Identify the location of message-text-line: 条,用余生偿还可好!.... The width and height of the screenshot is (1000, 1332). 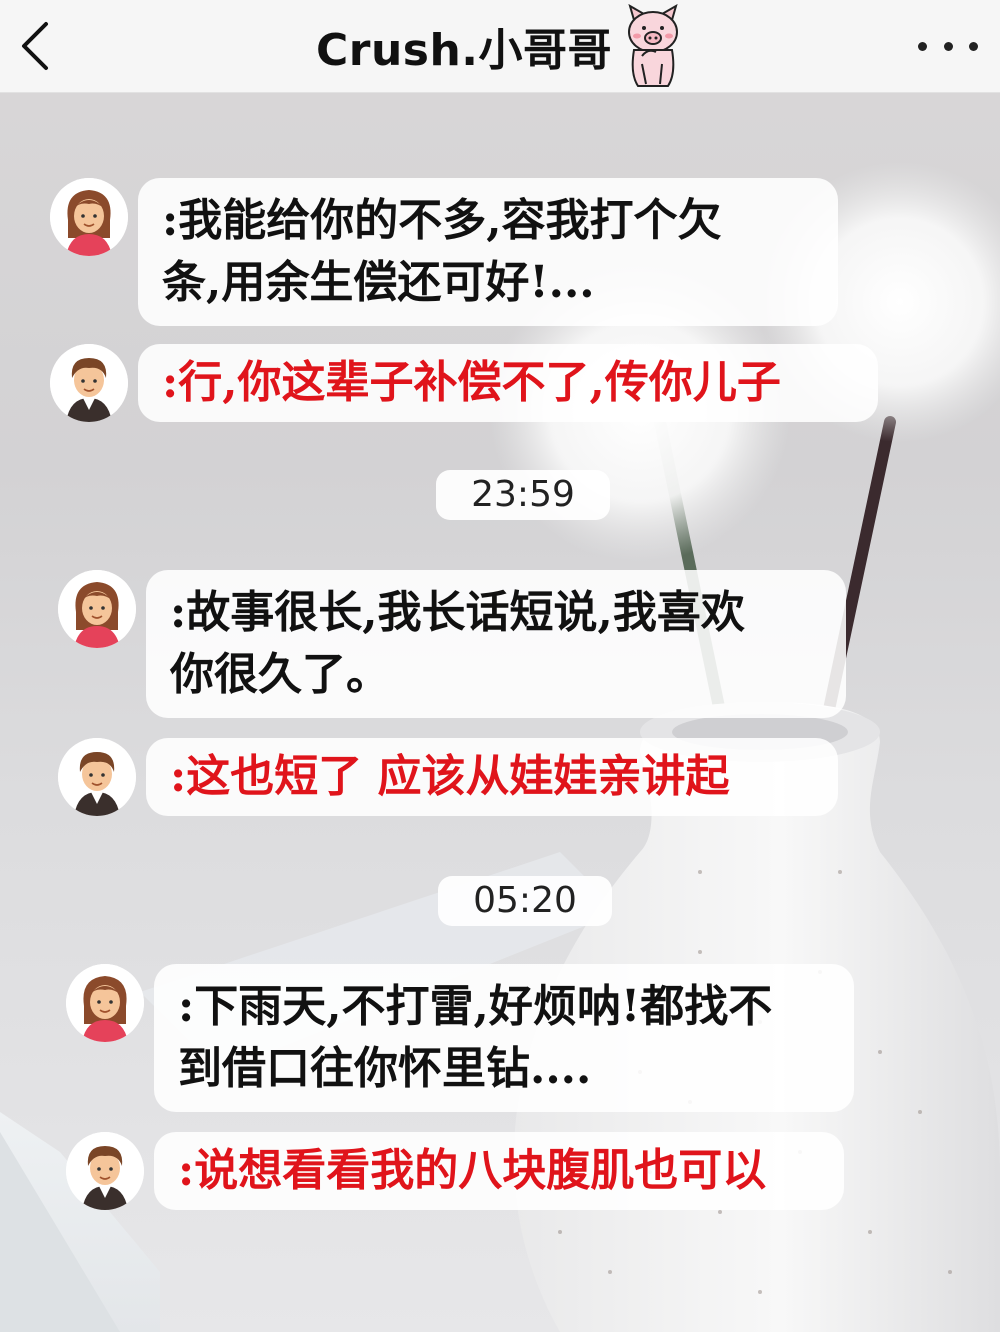
(378, 282).